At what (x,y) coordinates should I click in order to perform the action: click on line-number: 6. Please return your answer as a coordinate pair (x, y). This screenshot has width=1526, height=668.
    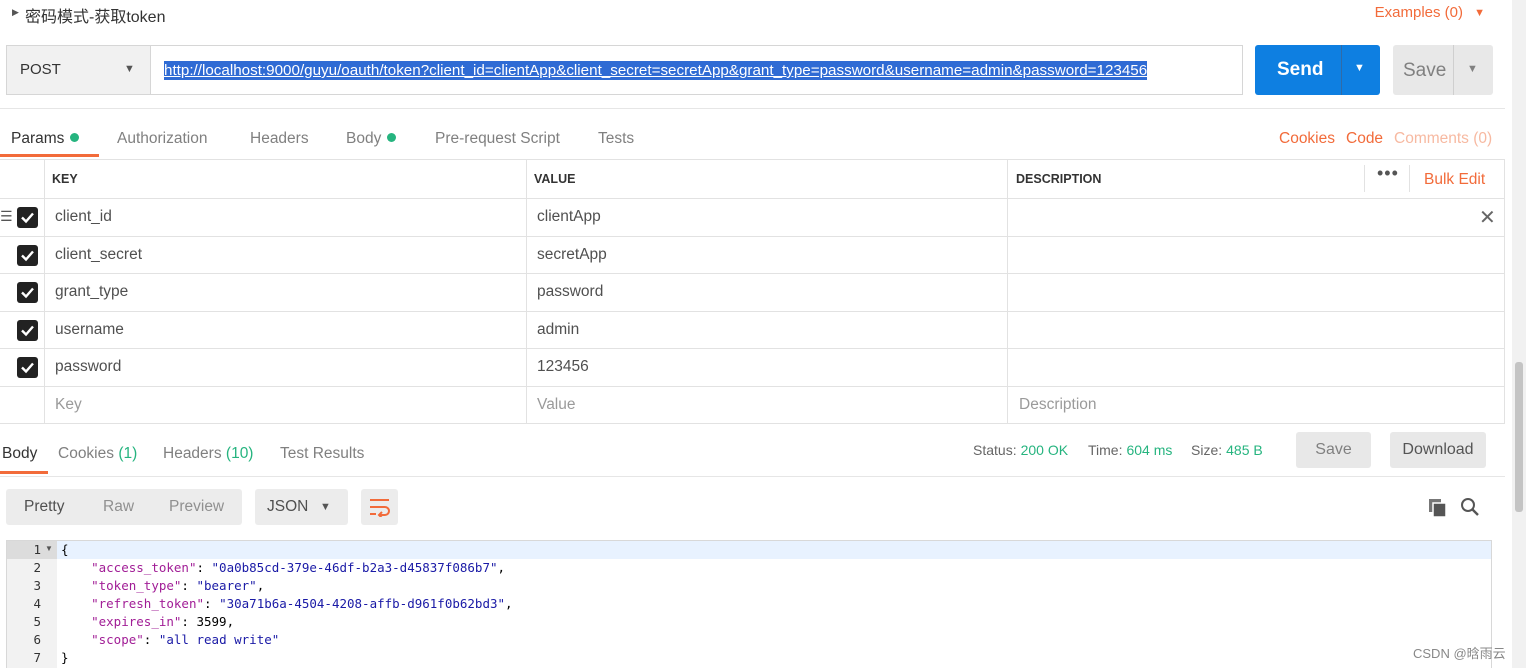
    Looking at the image, I should click on (37, 639).